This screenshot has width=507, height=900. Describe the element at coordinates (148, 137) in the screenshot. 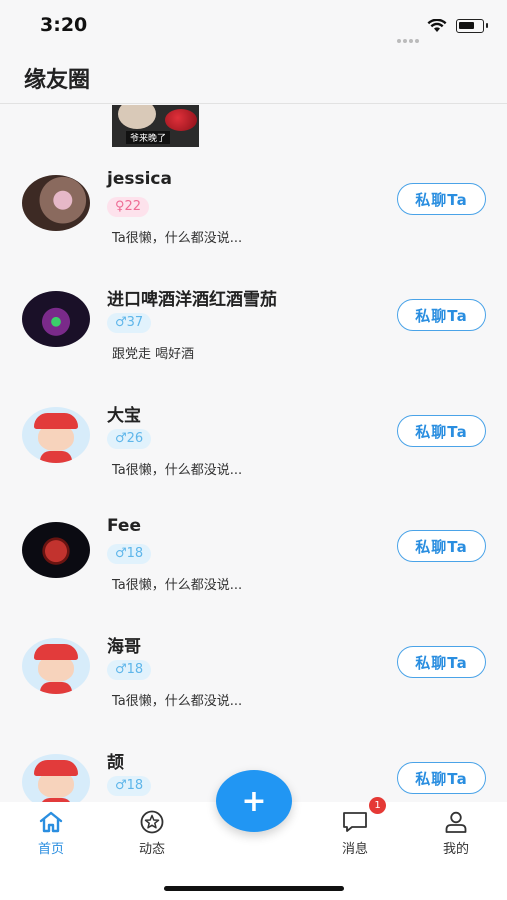

I see `photo-caption: 爷来晚了` at that location.